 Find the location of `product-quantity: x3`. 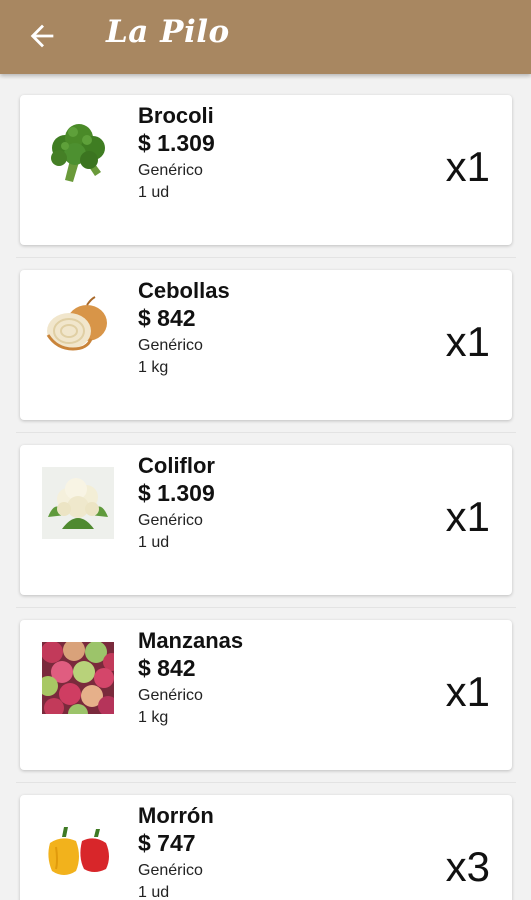

product-quantity: x3 is located at coordinates (467, 866).